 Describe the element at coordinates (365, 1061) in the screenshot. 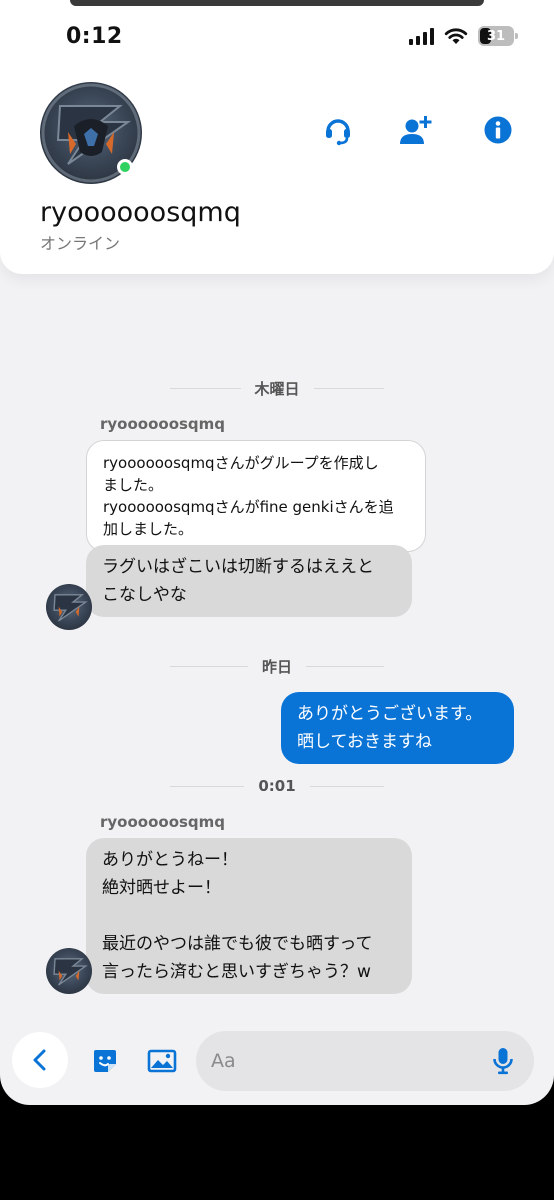

I see `message-input: Aa` at that location.